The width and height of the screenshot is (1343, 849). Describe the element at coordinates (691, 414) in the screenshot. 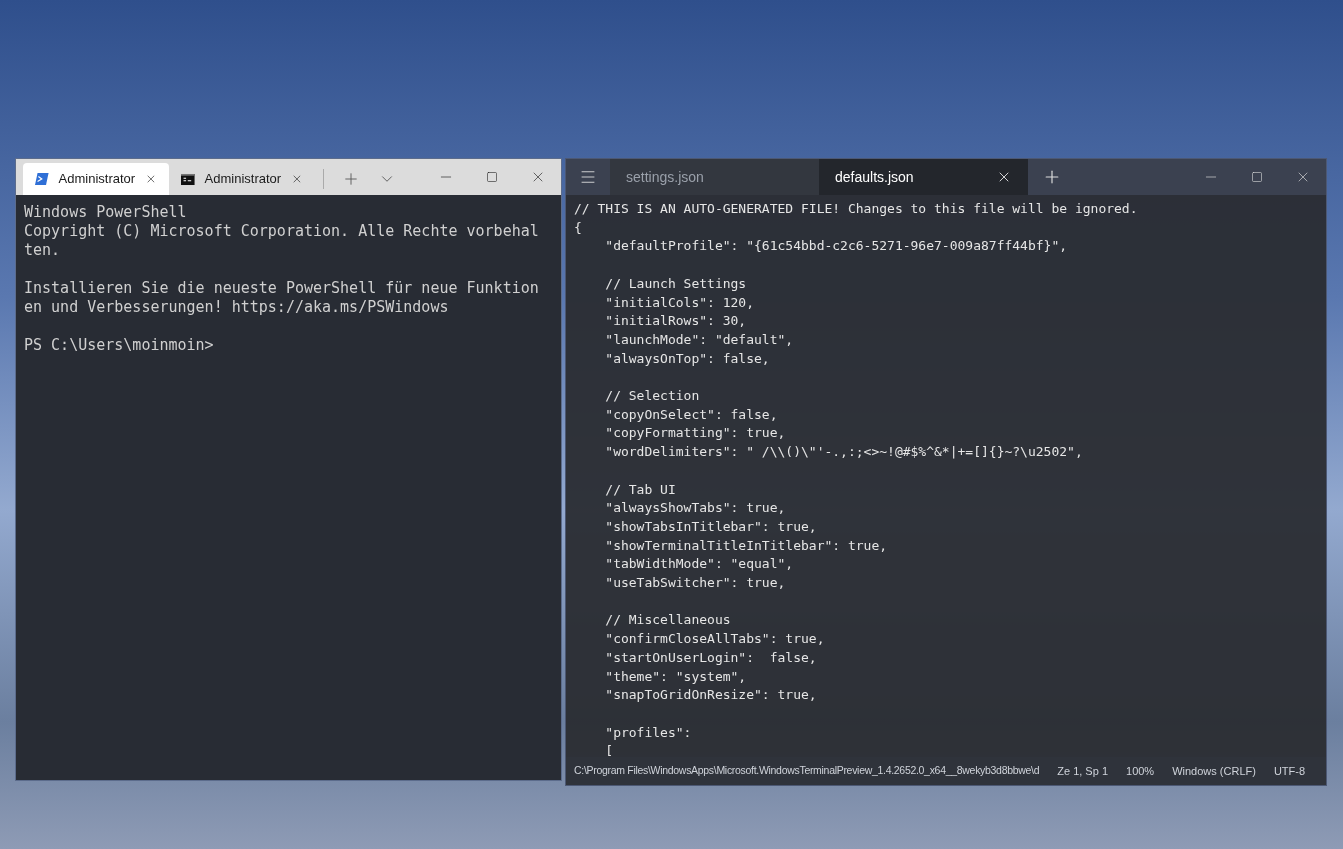

I see `code-line: "copyOnSelect": false,` at that location.